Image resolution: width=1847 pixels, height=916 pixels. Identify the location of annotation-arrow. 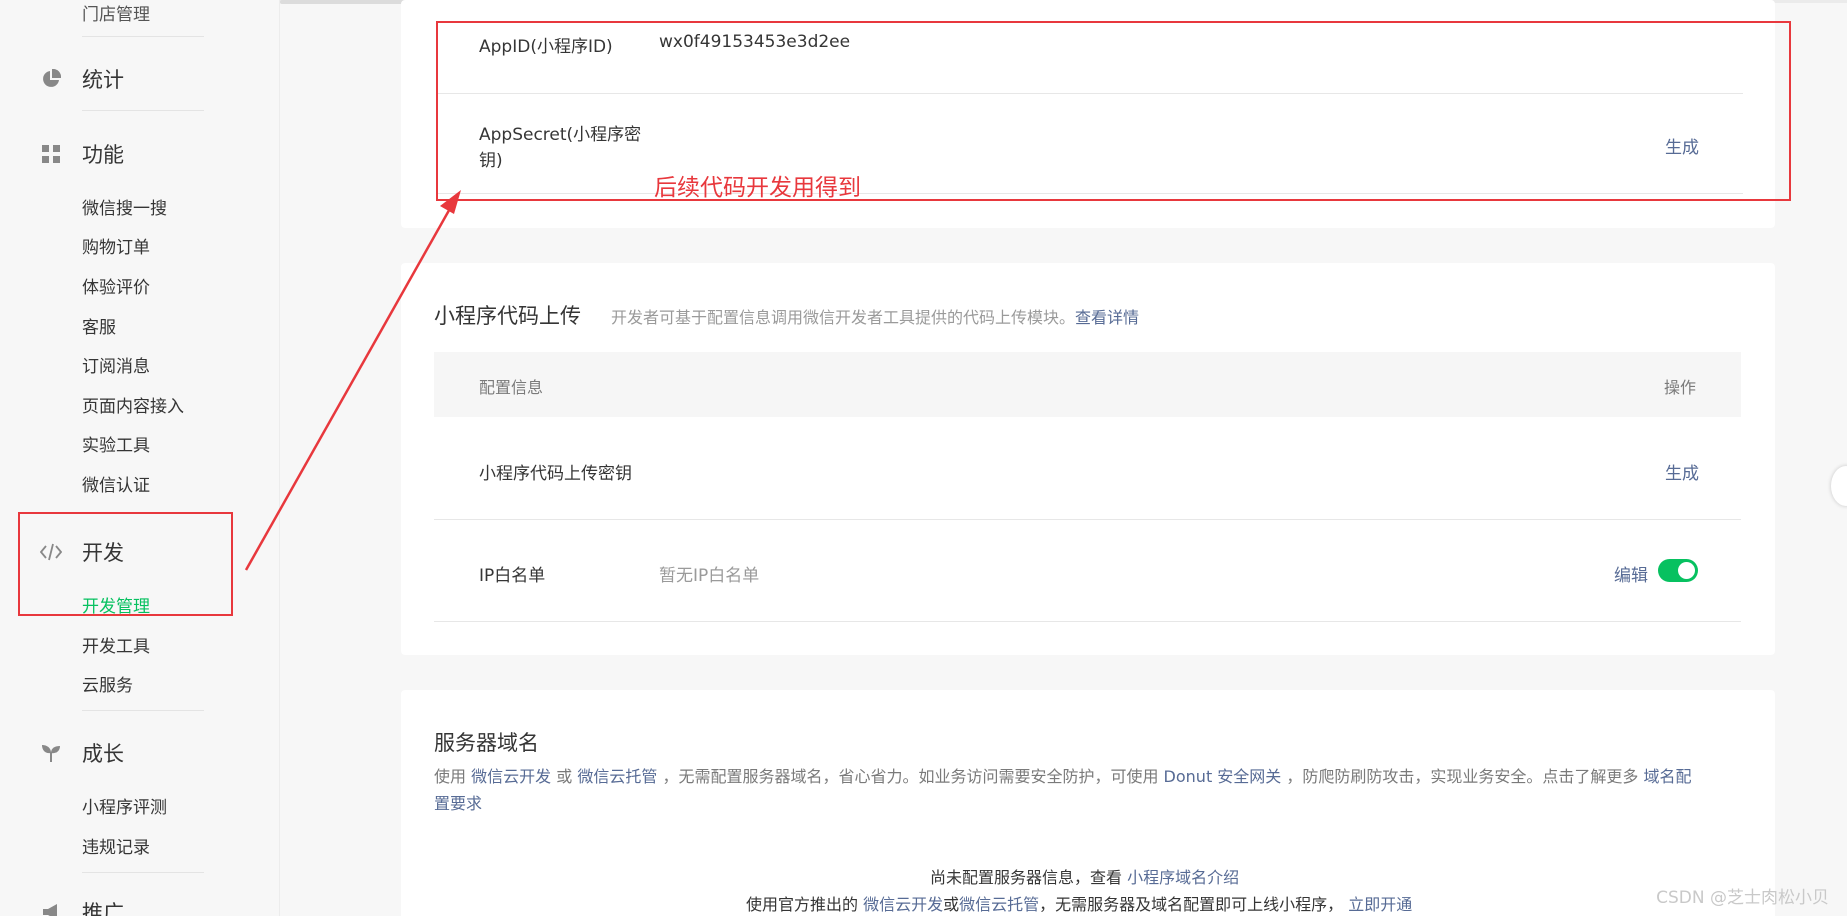
(352, 380).